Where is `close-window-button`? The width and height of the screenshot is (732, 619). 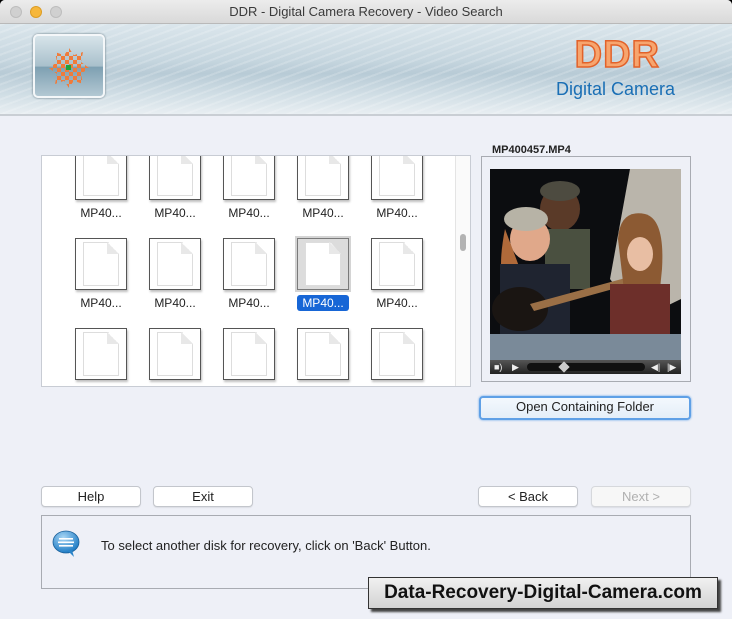 close-window-button is located at coordinates (16, 12).